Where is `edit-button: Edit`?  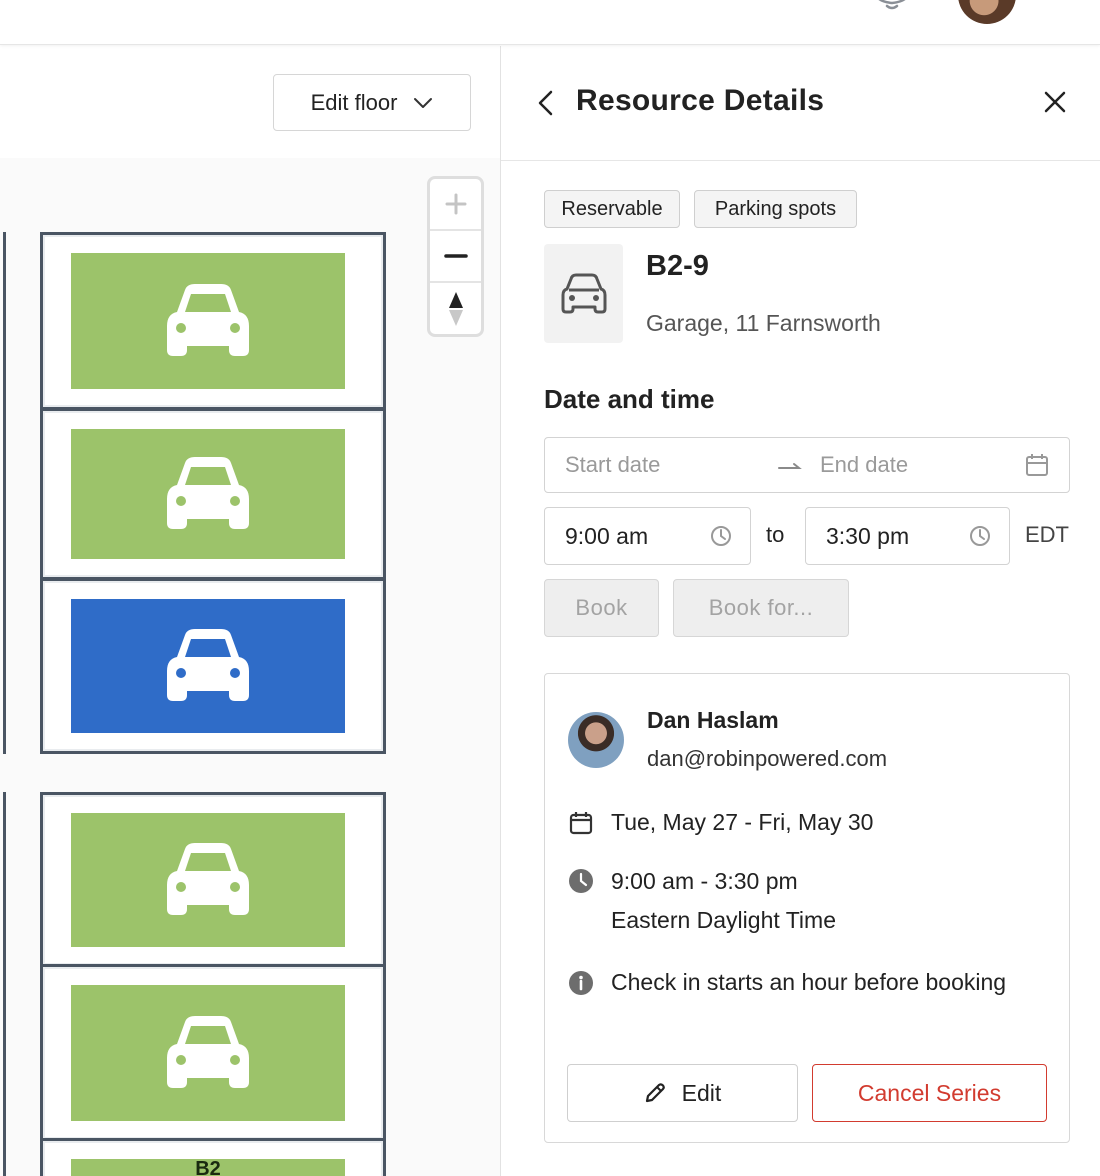 edit-button: Edit is located at coordinates (682, 1093).